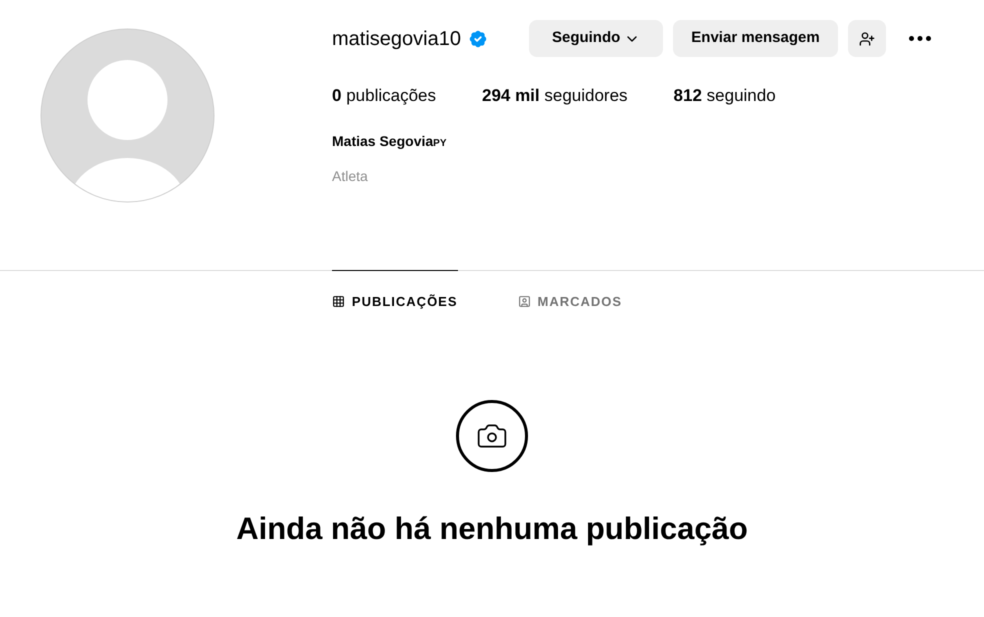 This screenshot has width=984, height=617. I want to click on profile-stat: 294 mil seguidores, so click(555, 95).